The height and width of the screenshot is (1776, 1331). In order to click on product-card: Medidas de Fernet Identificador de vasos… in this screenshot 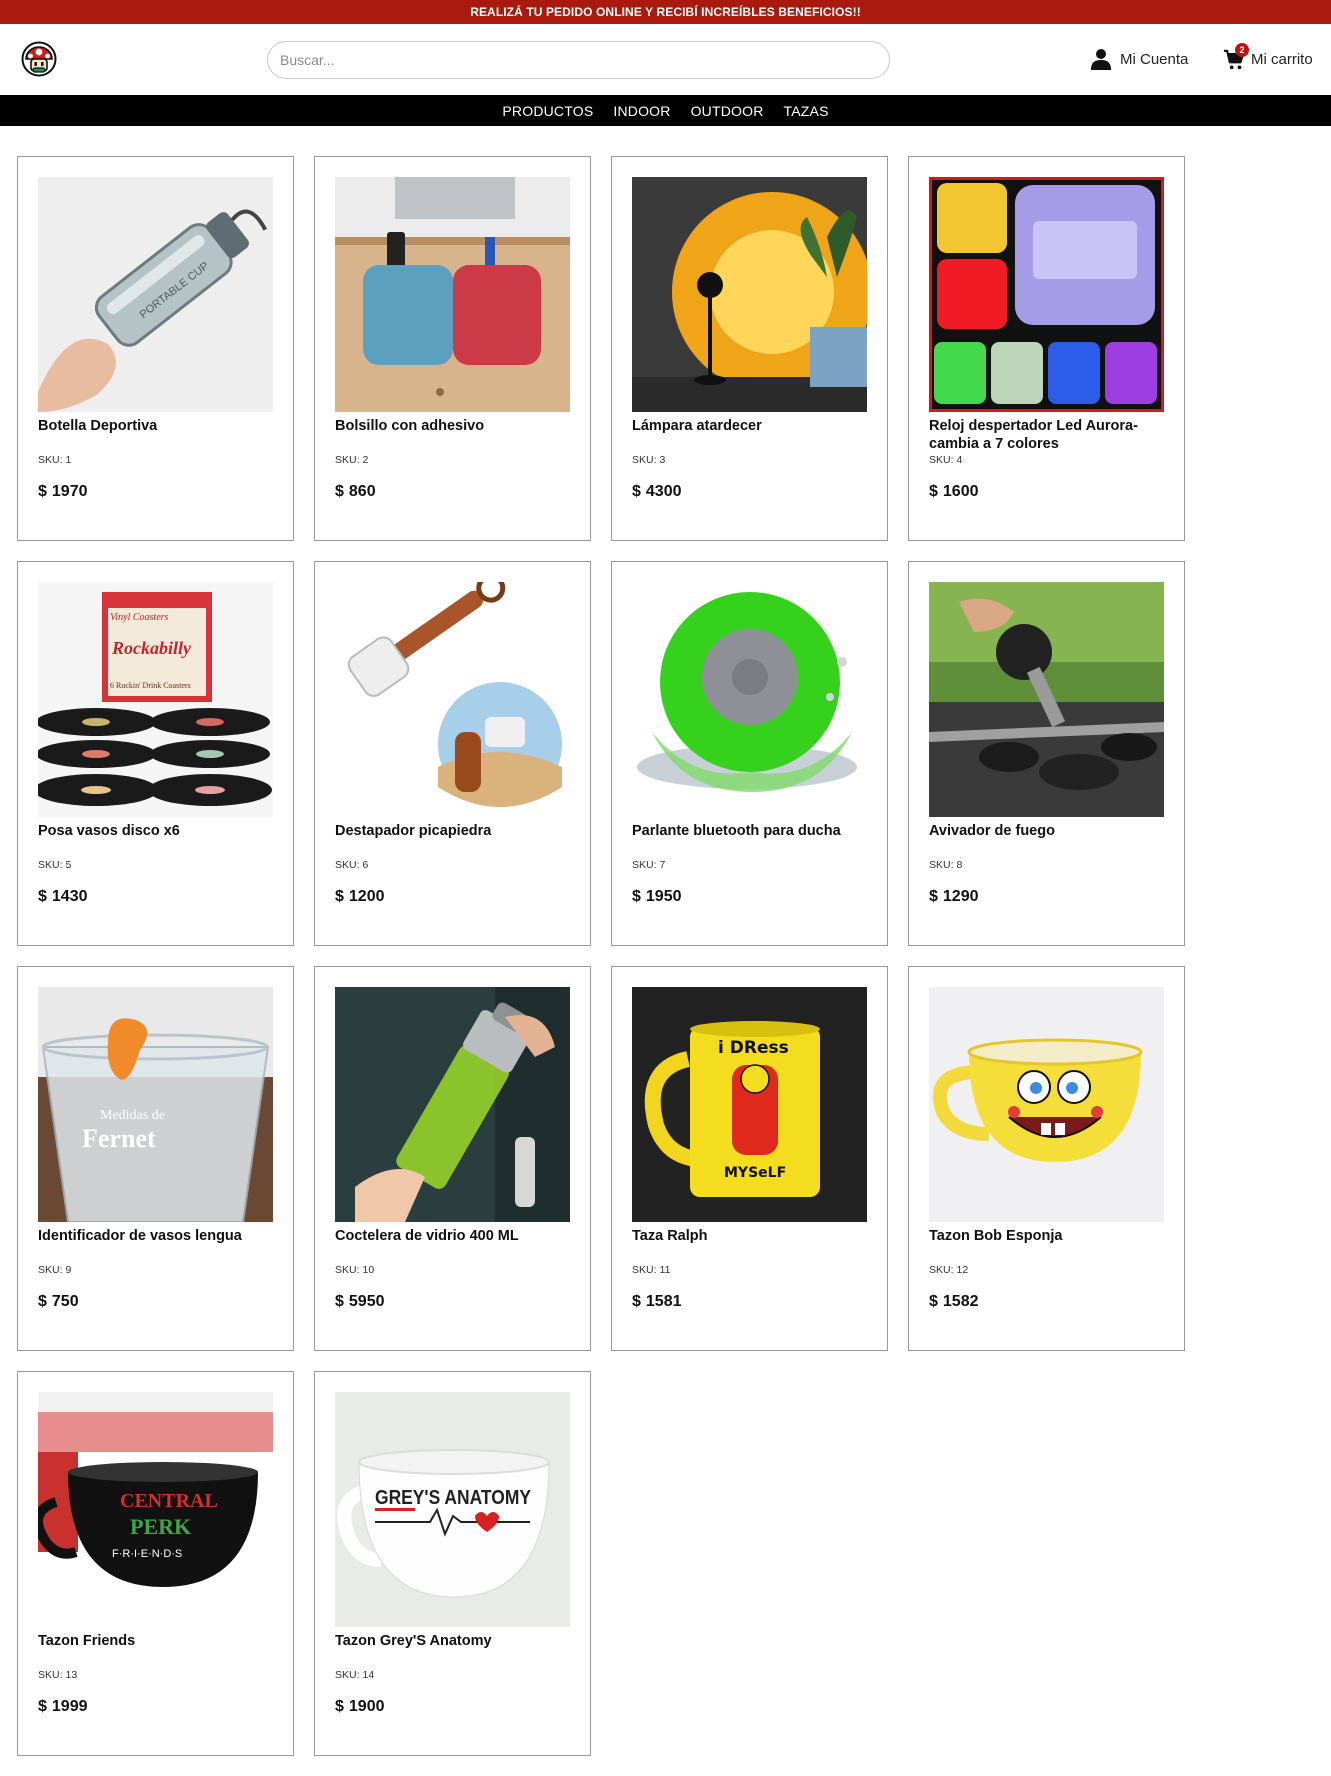, I will do `click(155, 1158)`.